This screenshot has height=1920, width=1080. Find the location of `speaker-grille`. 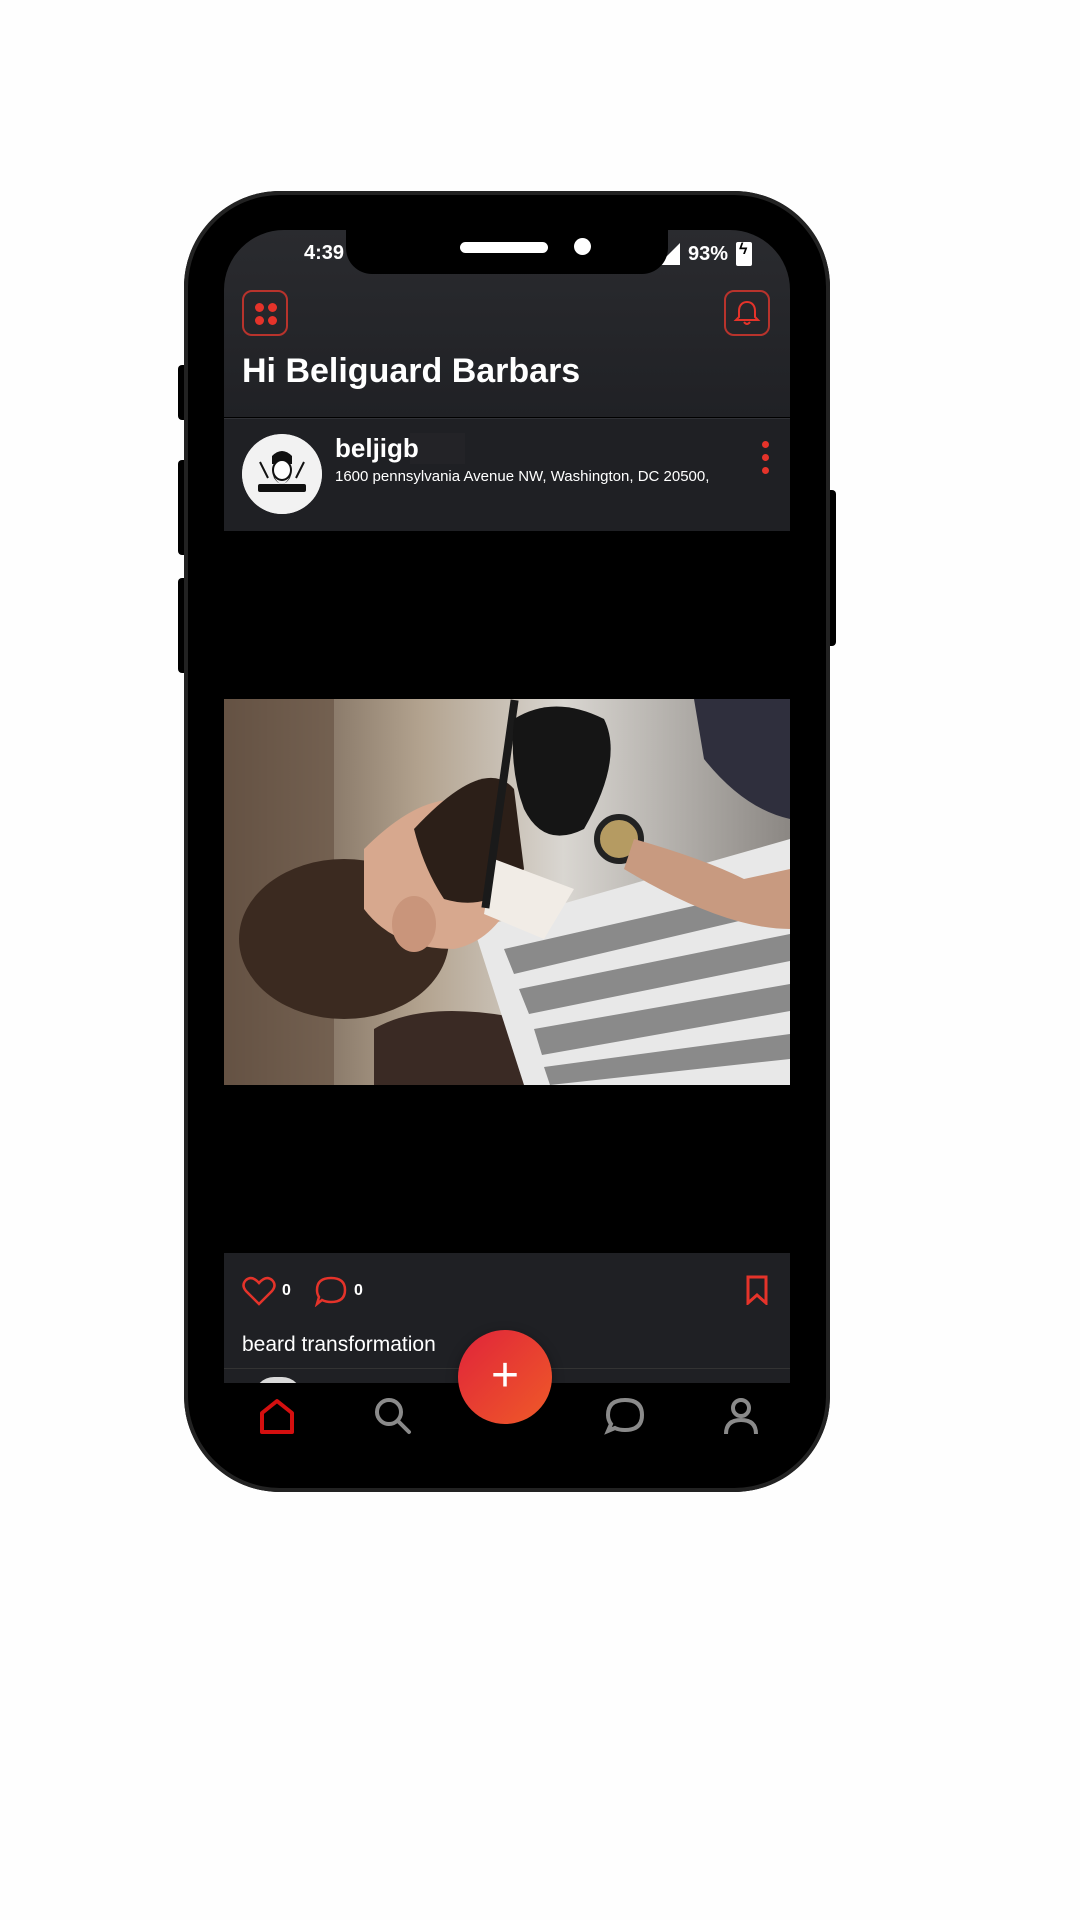

speaker-grille is located at coordinates (504, 247).